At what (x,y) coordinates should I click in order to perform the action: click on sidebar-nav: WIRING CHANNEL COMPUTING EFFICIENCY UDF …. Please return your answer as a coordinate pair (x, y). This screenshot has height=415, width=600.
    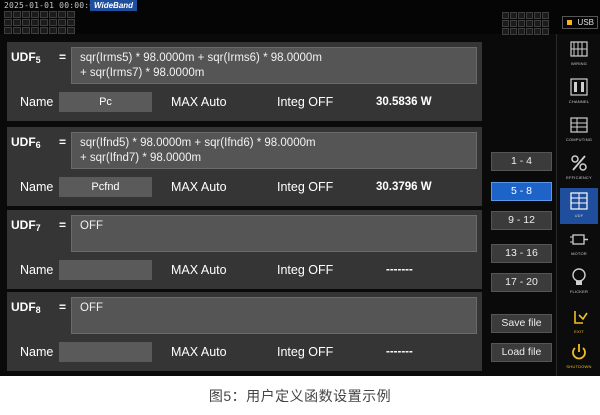
    Looking at the image, I should click on (578, 205).